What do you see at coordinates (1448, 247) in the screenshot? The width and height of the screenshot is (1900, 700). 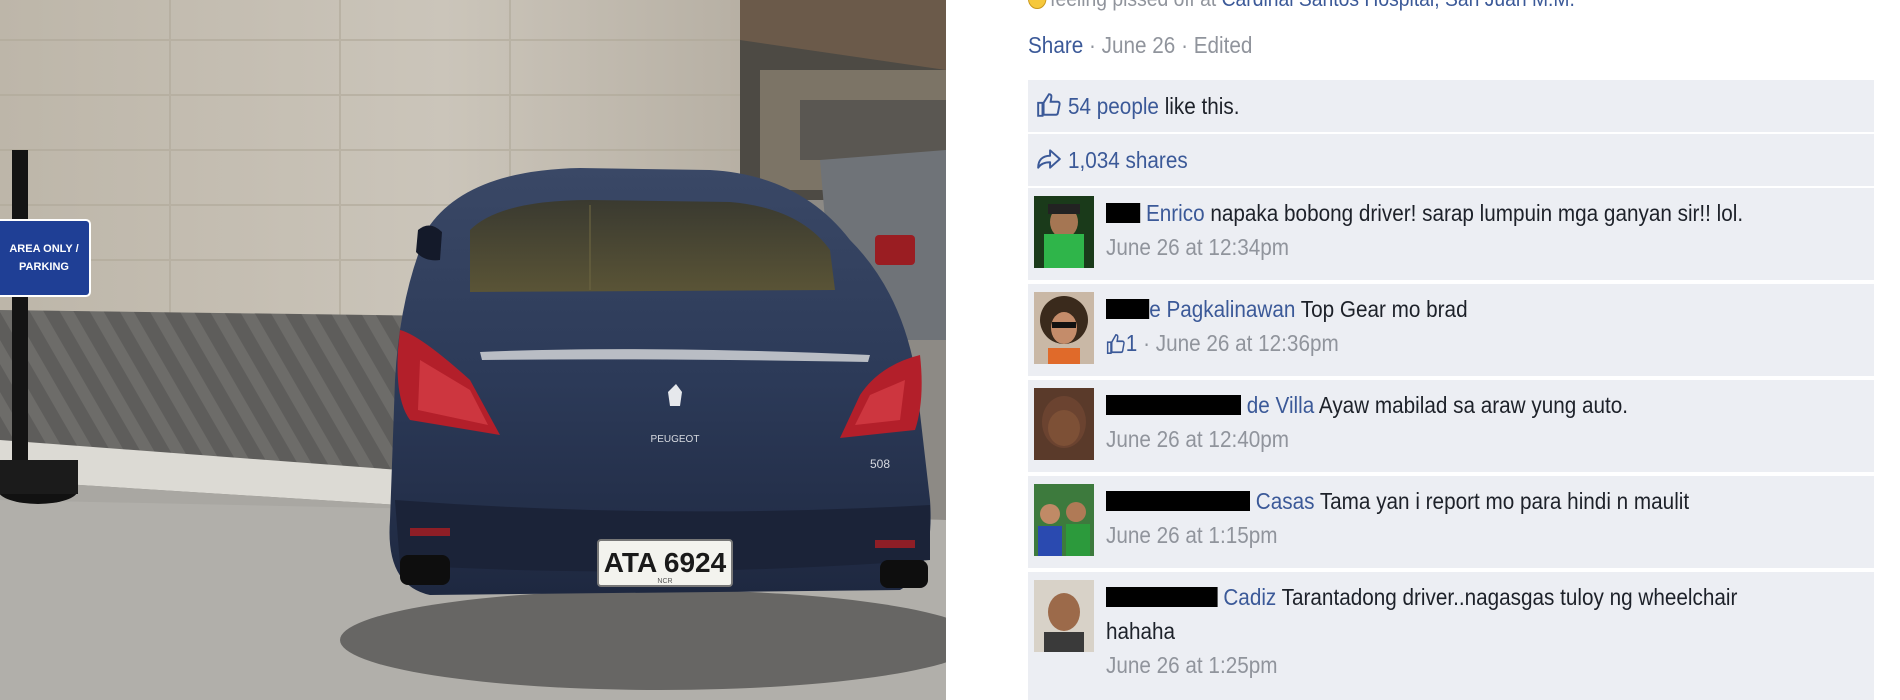 I see `comment-time: June 26 at 12:34pm` at bounding box center [1448, 247].